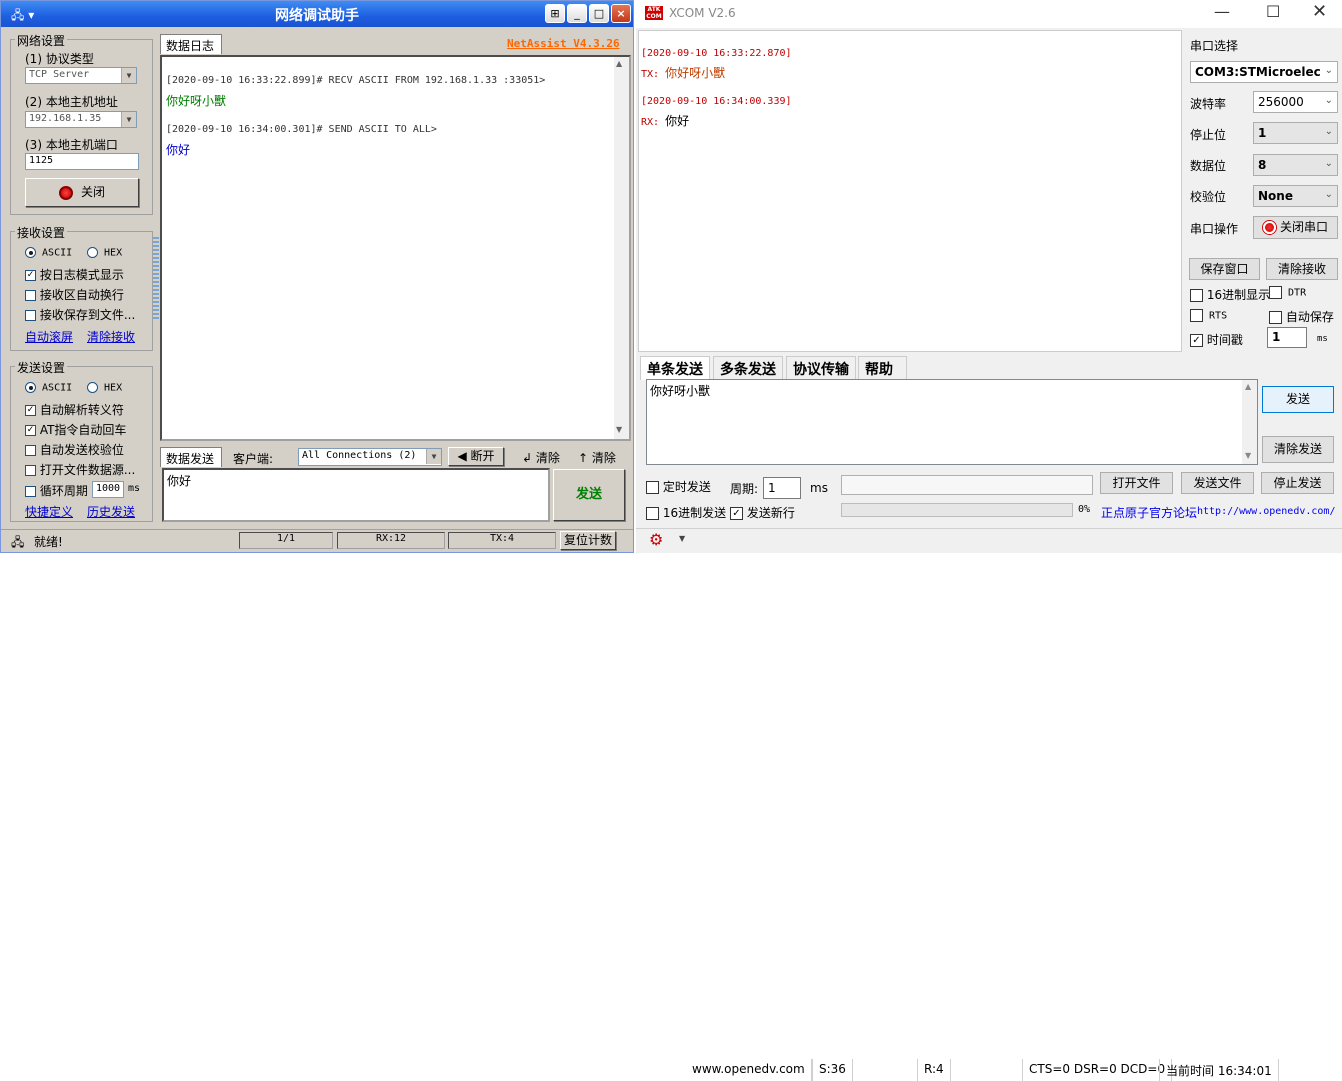 This screenshot has width=1342, height=1081. I want to click on rts-checkbox: RTS, so click(1208, 315).